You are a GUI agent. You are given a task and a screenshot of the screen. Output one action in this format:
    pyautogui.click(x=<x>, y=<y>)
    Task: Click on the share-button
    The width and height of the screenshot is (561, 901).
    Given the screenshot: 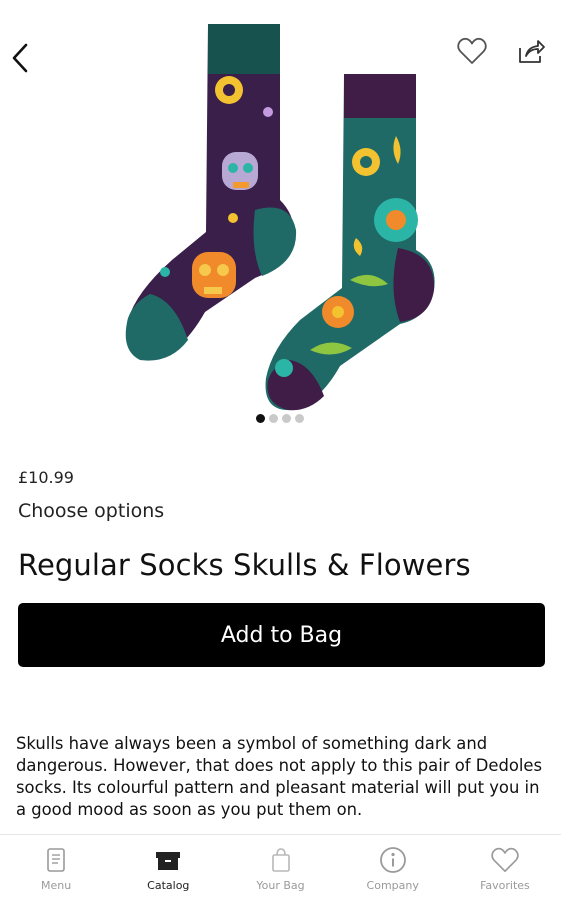 What is the action you would take?
    pyautogui.click(x=531, y=53)
    